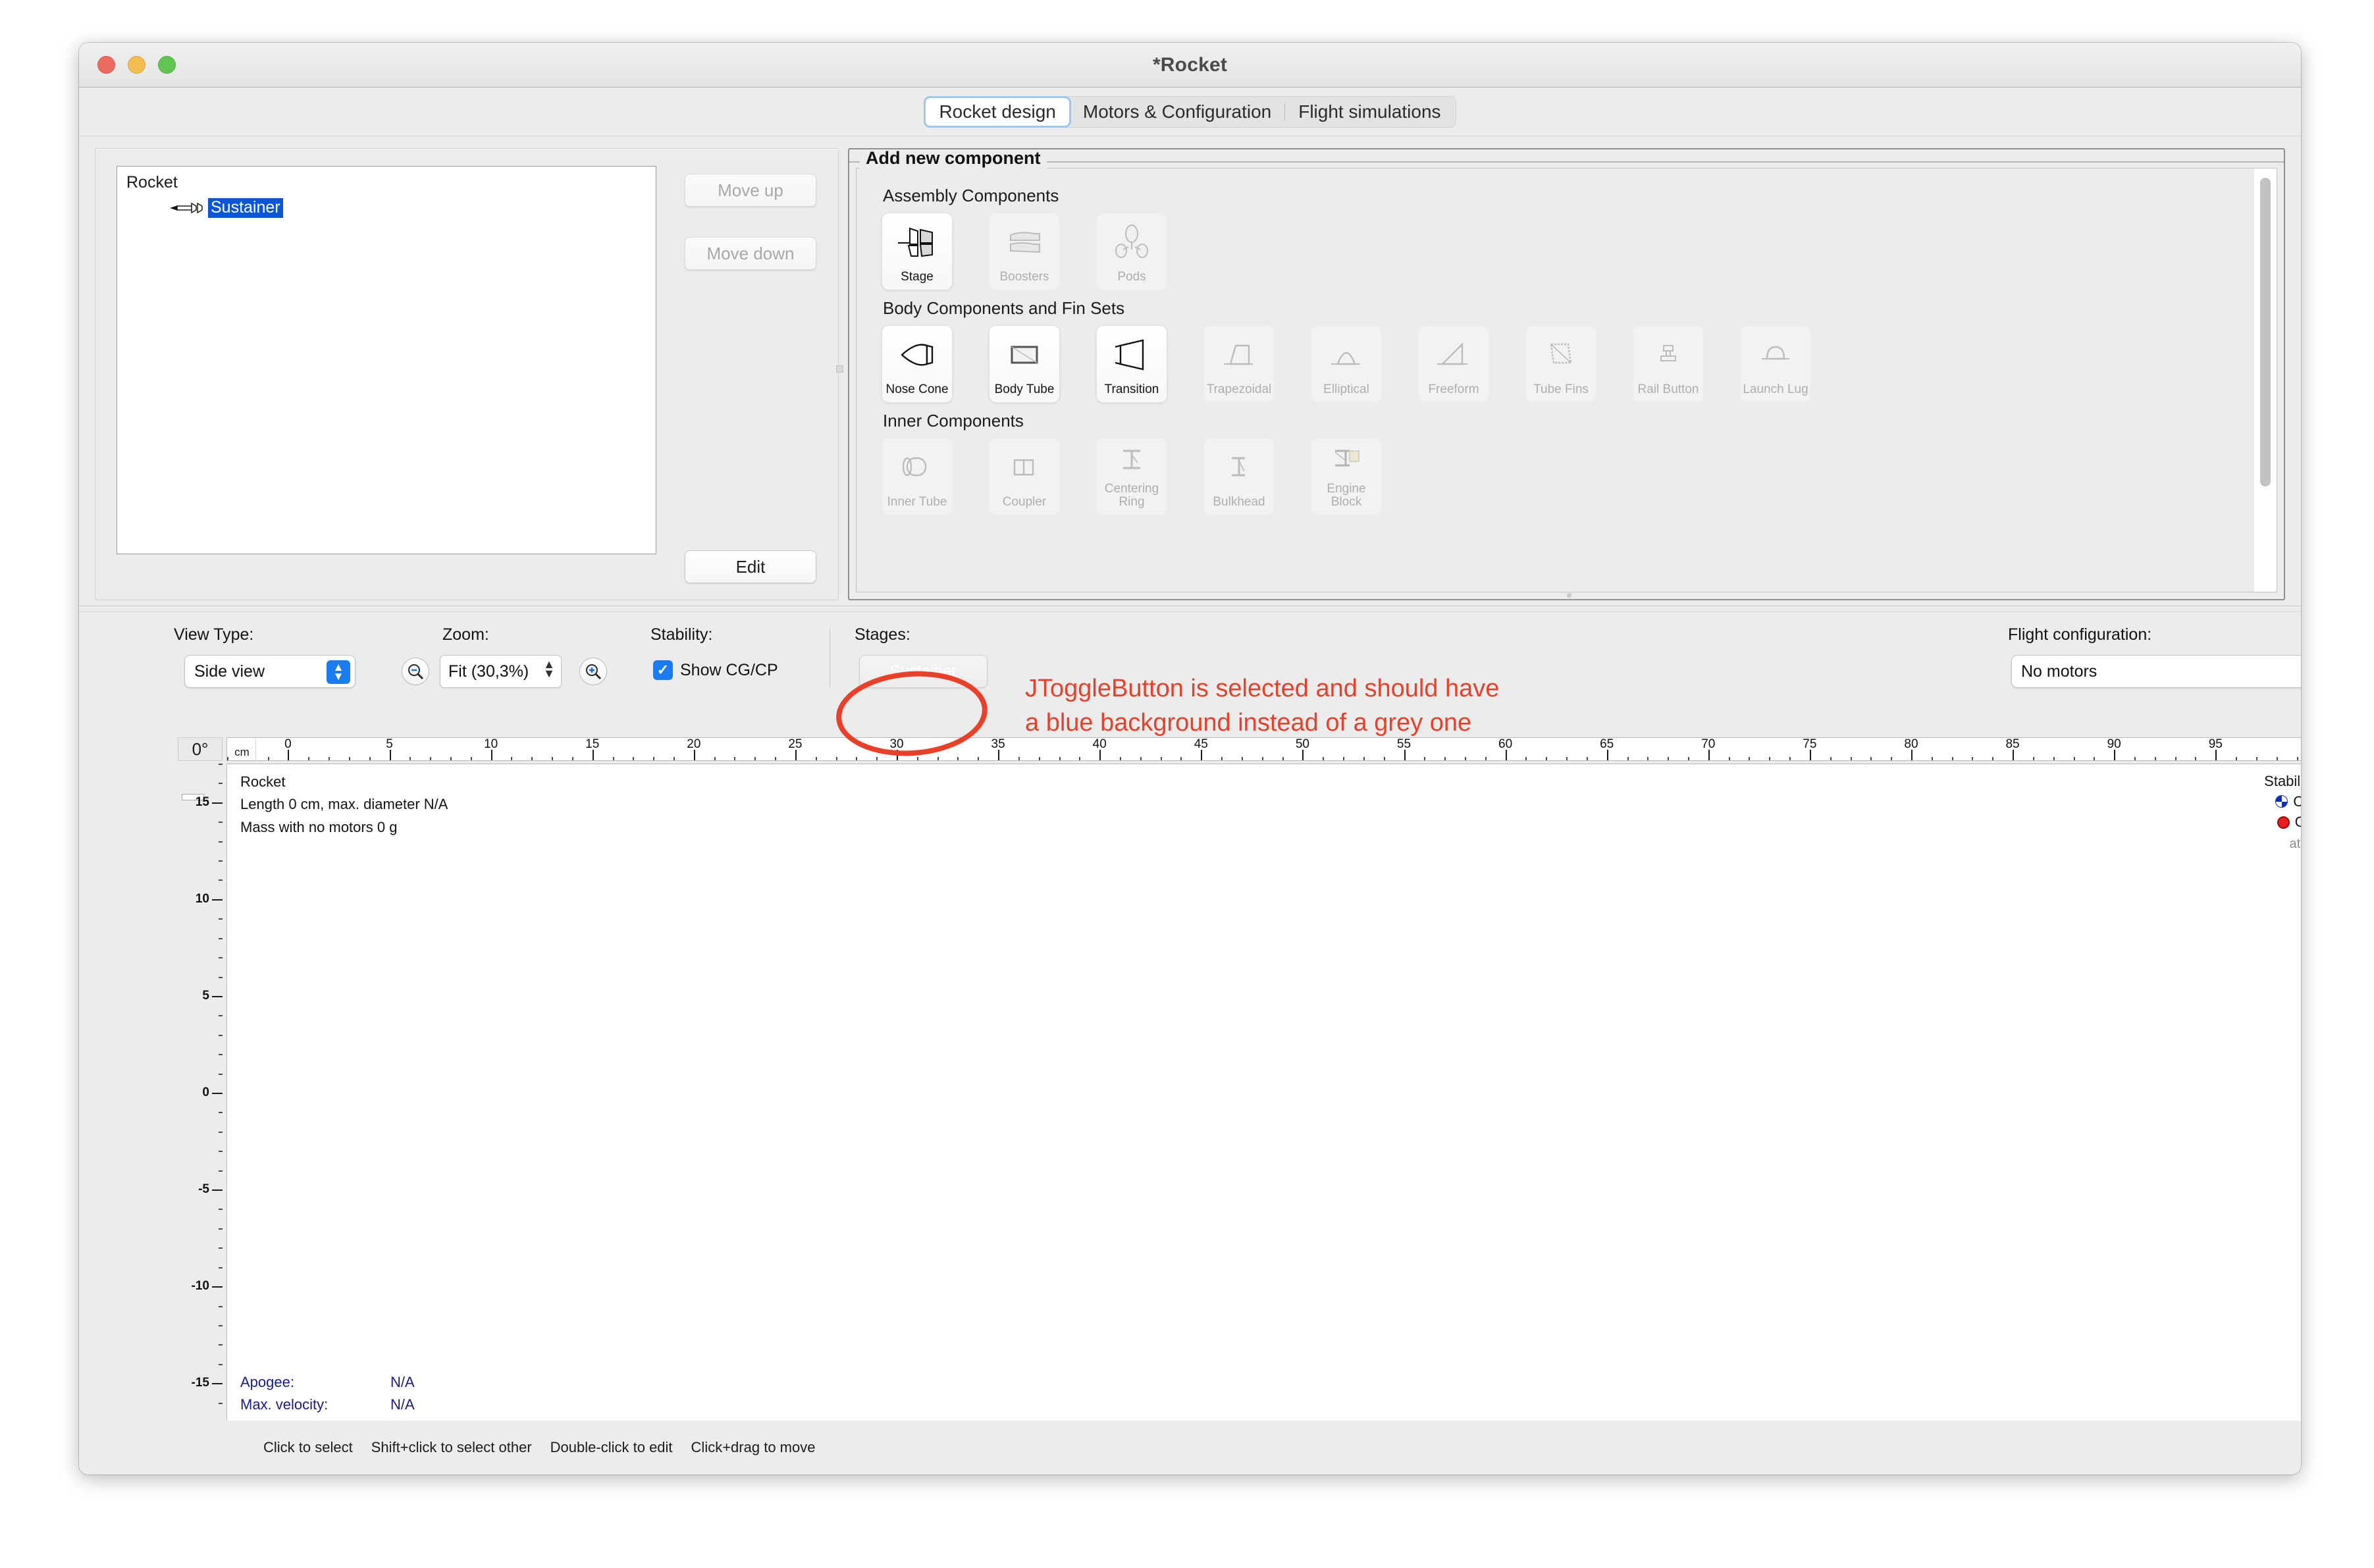  What do you see at coordinates (1177, 112) in the screenshot?
I see `tab-motors-configuration: Motors & Configuration` at bounding box center [1177, 112].